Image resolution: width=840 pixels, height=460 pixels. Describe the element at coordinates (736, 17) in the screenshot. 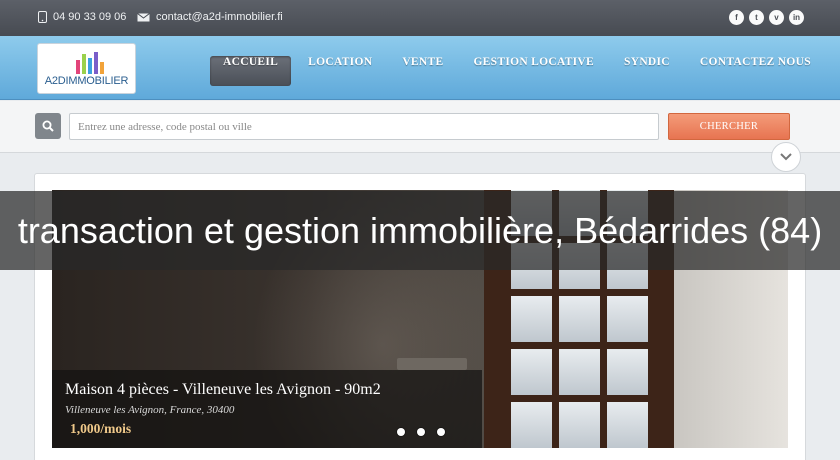

I see `facebook-icon: f` at that location.